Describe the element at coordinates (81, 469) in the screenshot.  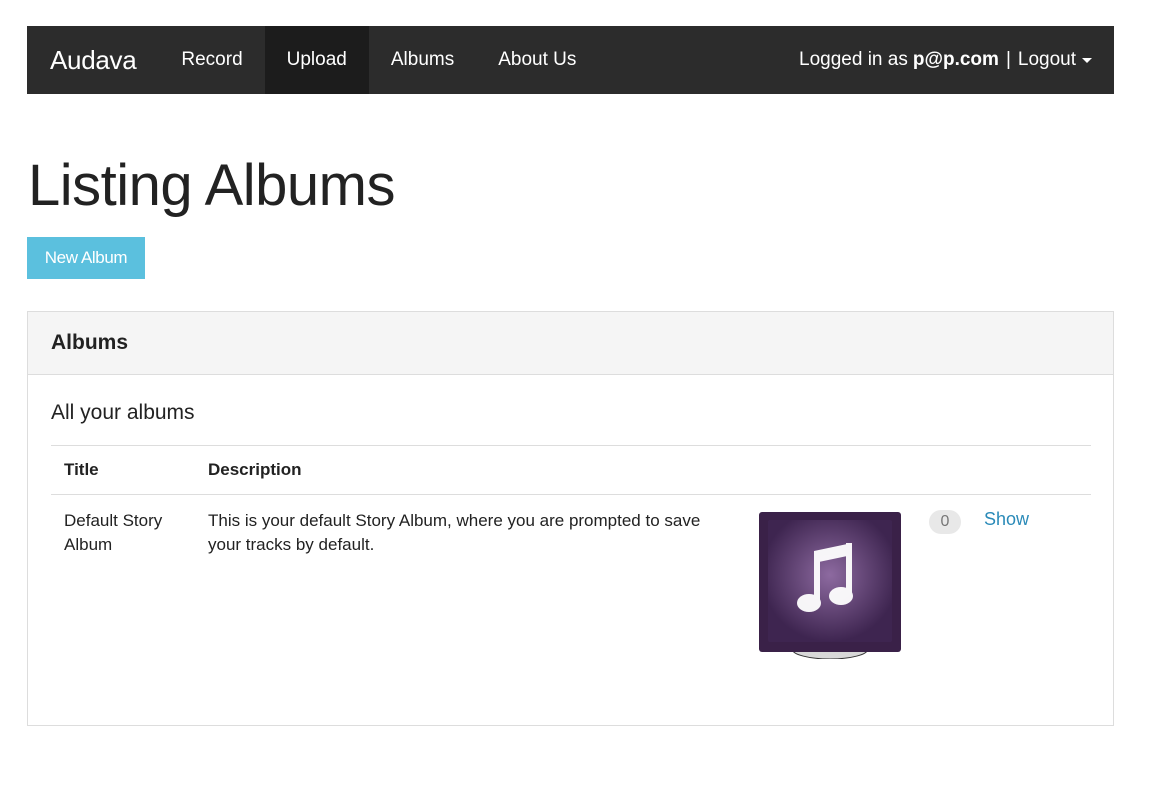
I see `column-header-title: Title` at that location.